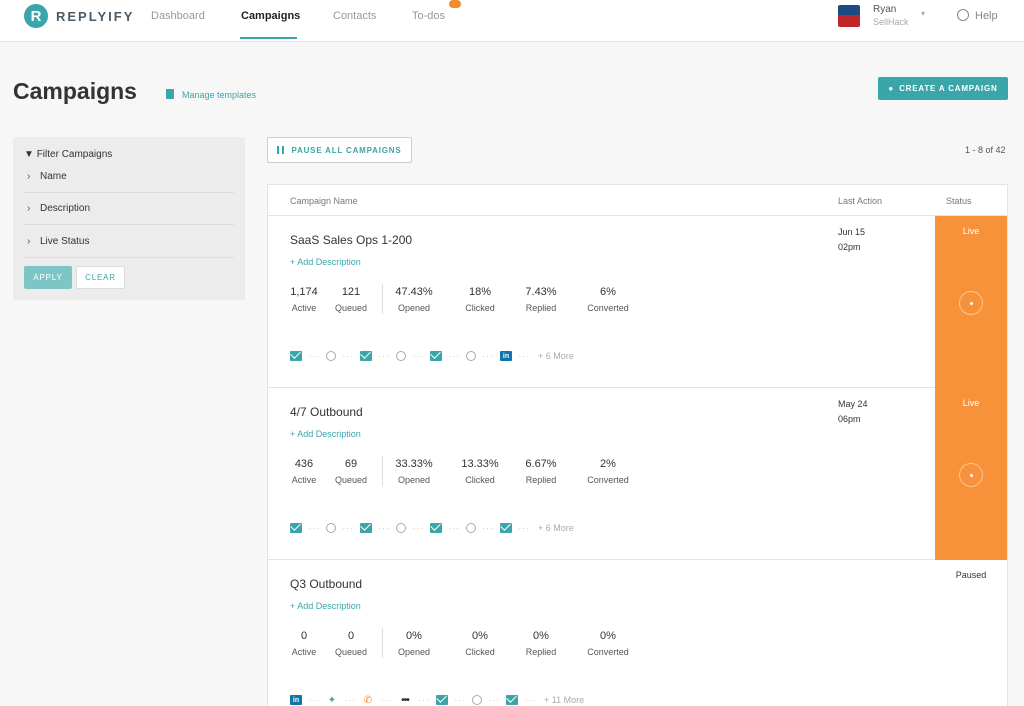 The height and width of the screenshot is (706, 1024). What do you see at coordinates (351, 240) in the screenshot?
I see `campaign-name: SaaS Sales Ops 1-200` at bounding box center [351, 240].